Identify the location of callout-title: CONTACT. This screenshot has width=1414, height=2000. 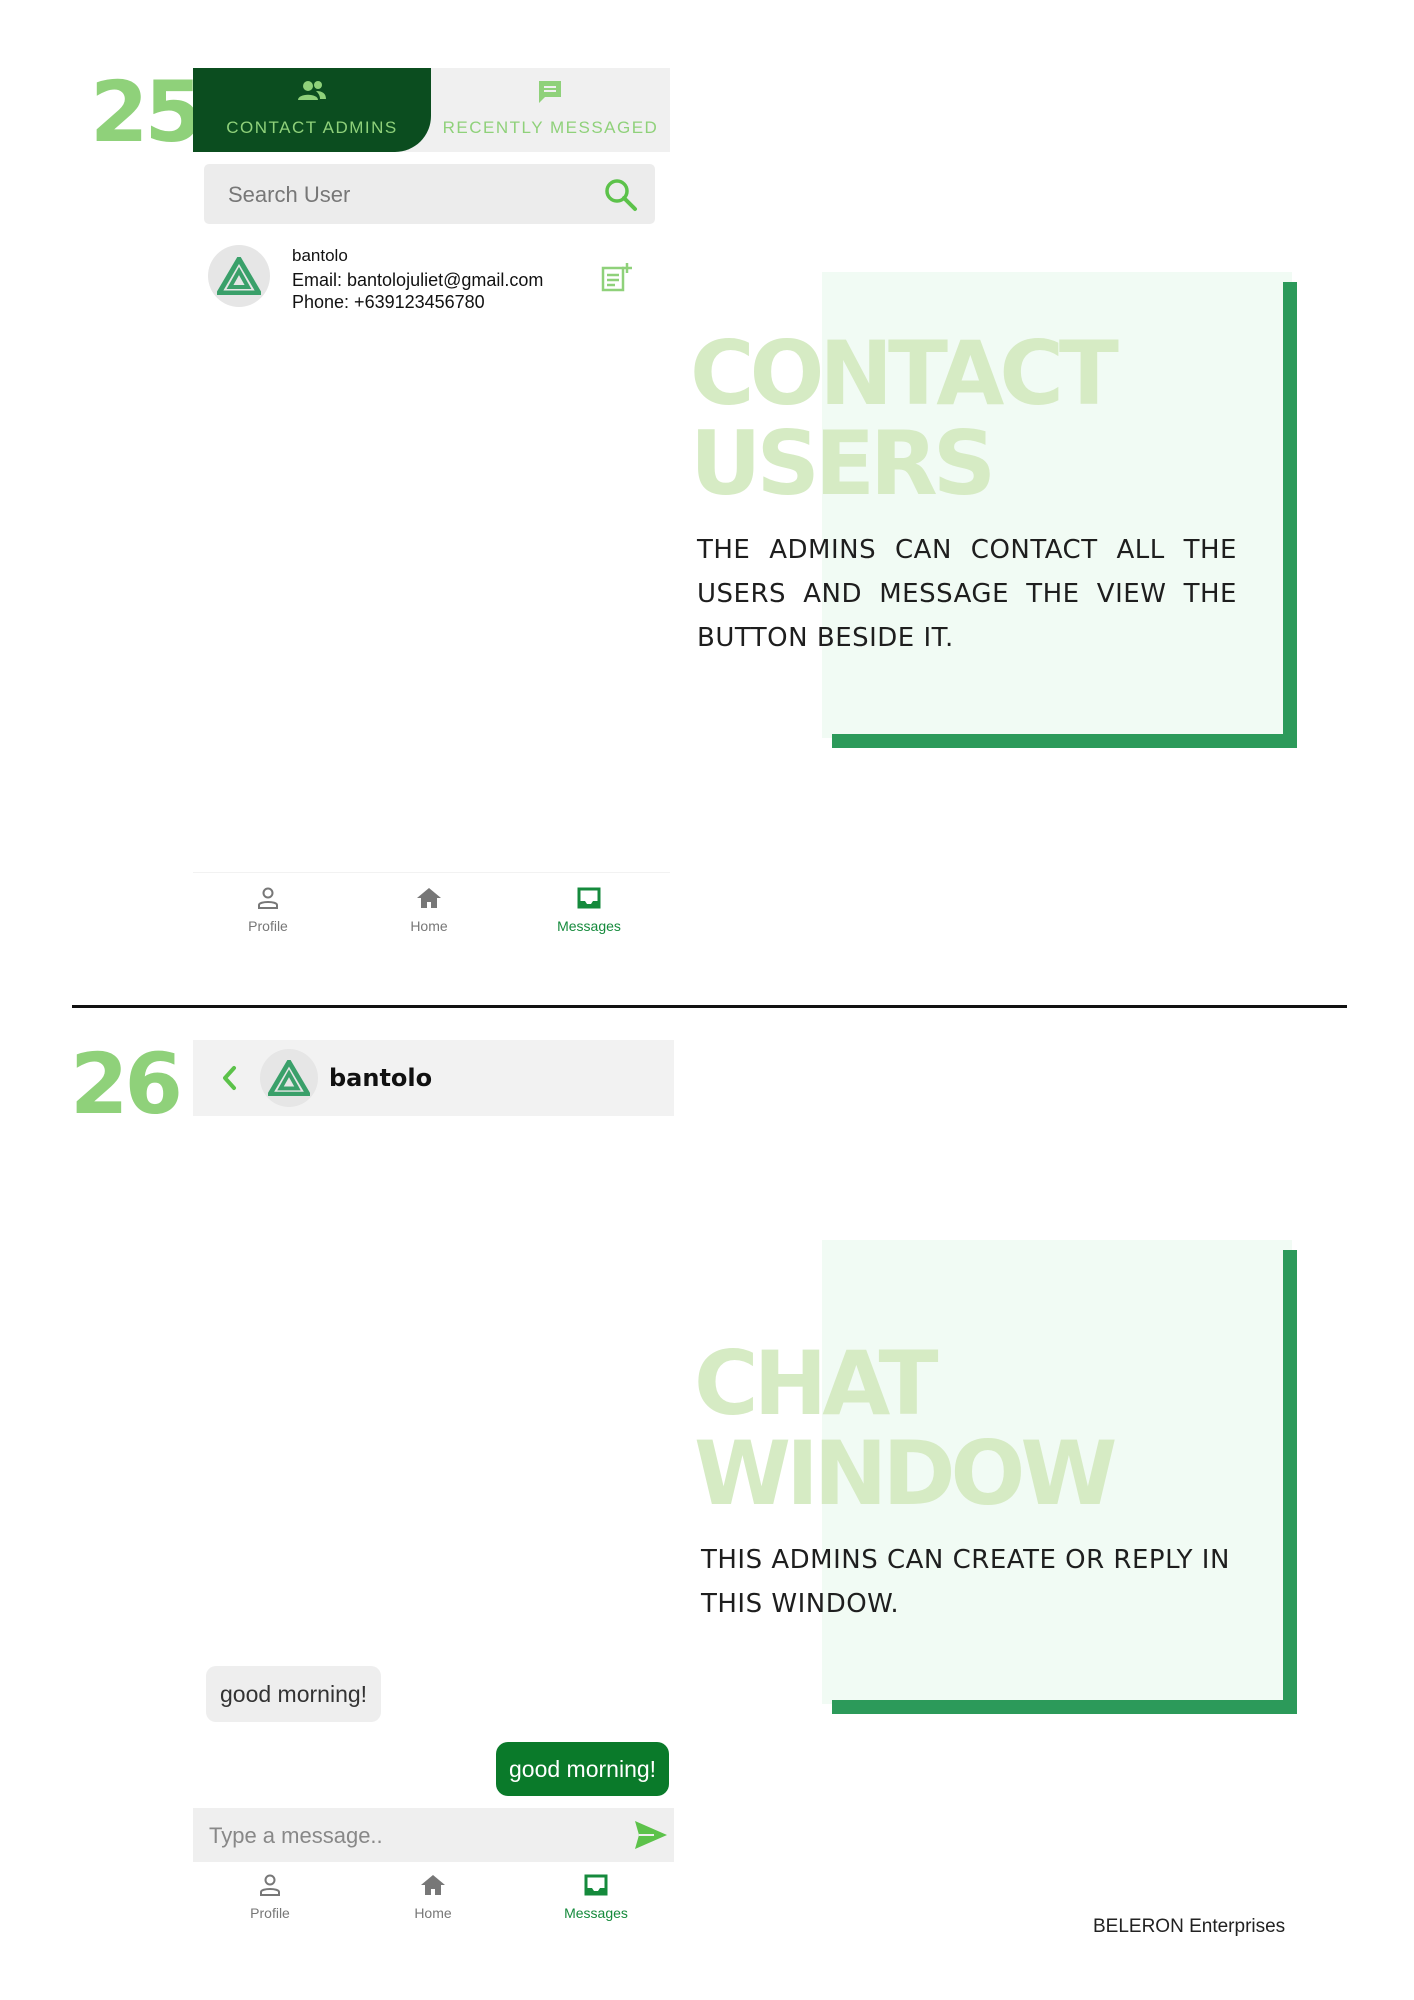
(904, 373).